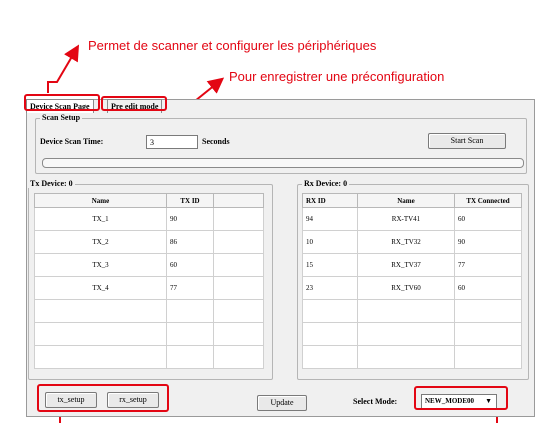 The height and width of the screenshot is (423, 546). I want to click on highlight-device-scan-tab, so click(62, 102).